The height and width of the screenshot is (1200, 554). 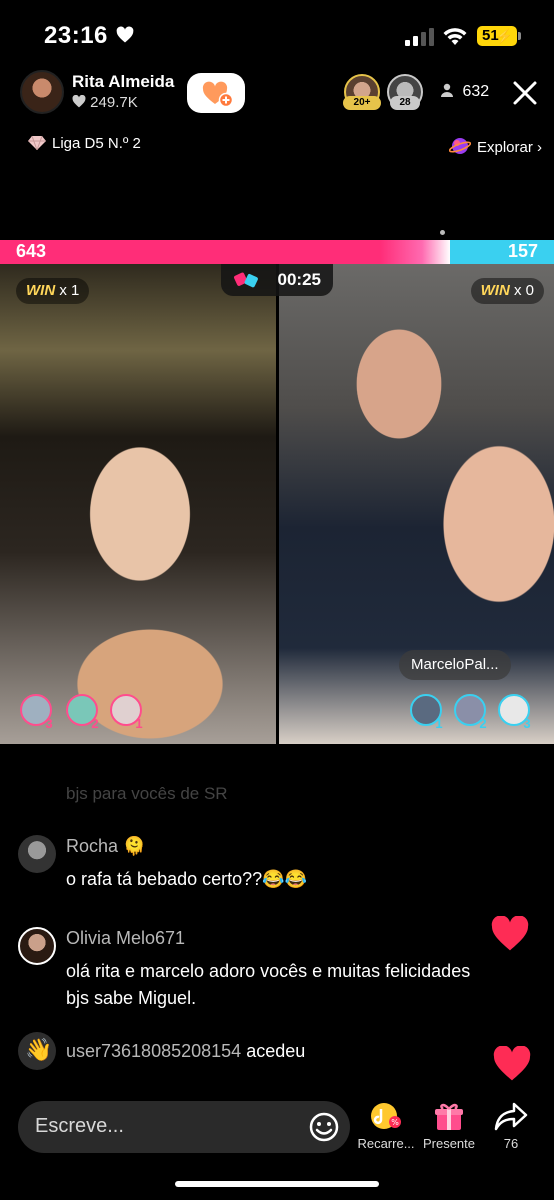 What do you see at coordinates (37, 1051) in the screenshot?
I see `wave-icon: 👋` at bounding box center [37, 1051].